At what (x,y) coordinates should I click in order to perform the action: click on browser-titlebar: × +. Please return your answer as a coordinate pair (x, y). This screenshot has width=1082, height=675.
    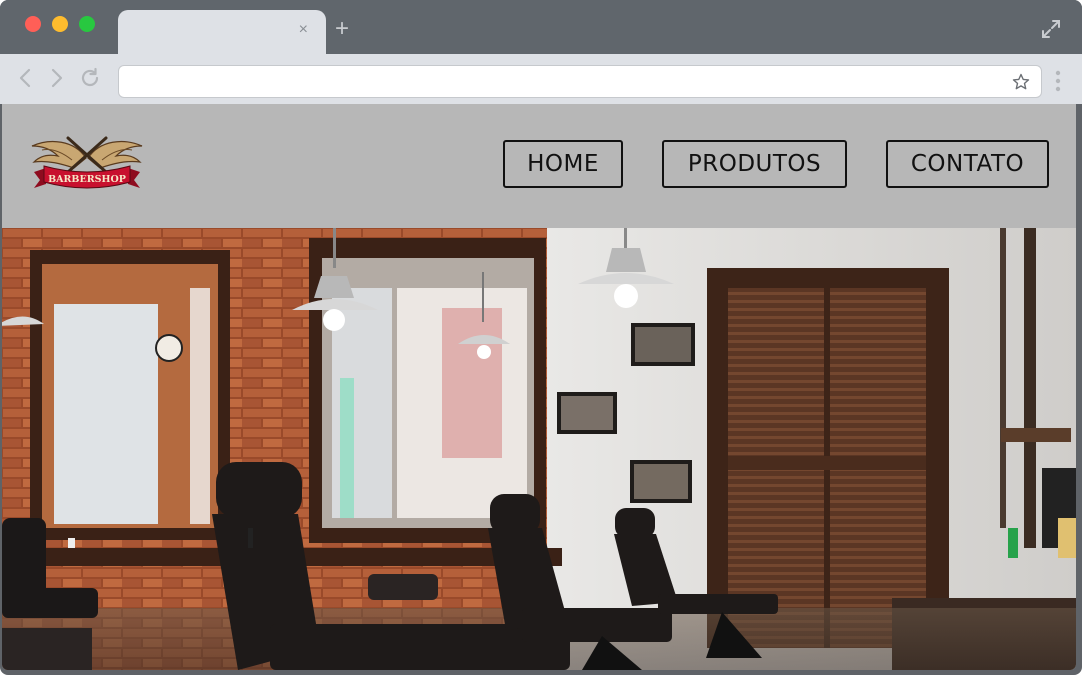
    Looking at the image, I should click on (541, 27).